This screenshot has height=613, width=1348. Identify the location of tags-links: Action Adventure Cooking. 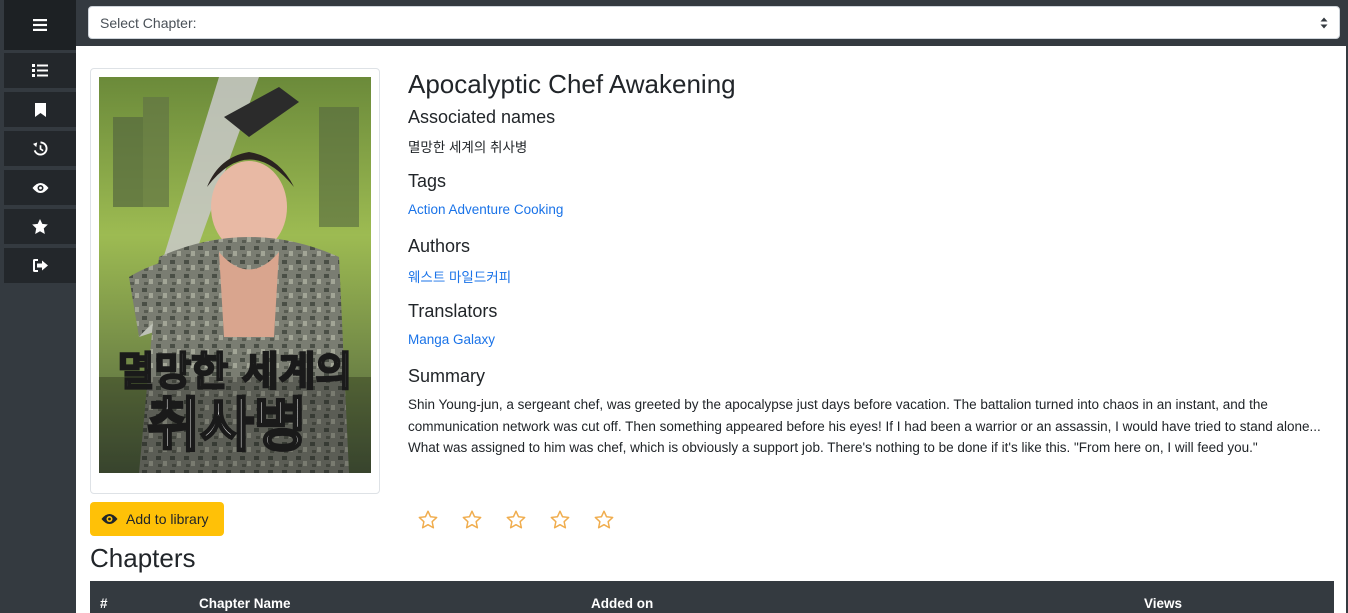
(485, 209).